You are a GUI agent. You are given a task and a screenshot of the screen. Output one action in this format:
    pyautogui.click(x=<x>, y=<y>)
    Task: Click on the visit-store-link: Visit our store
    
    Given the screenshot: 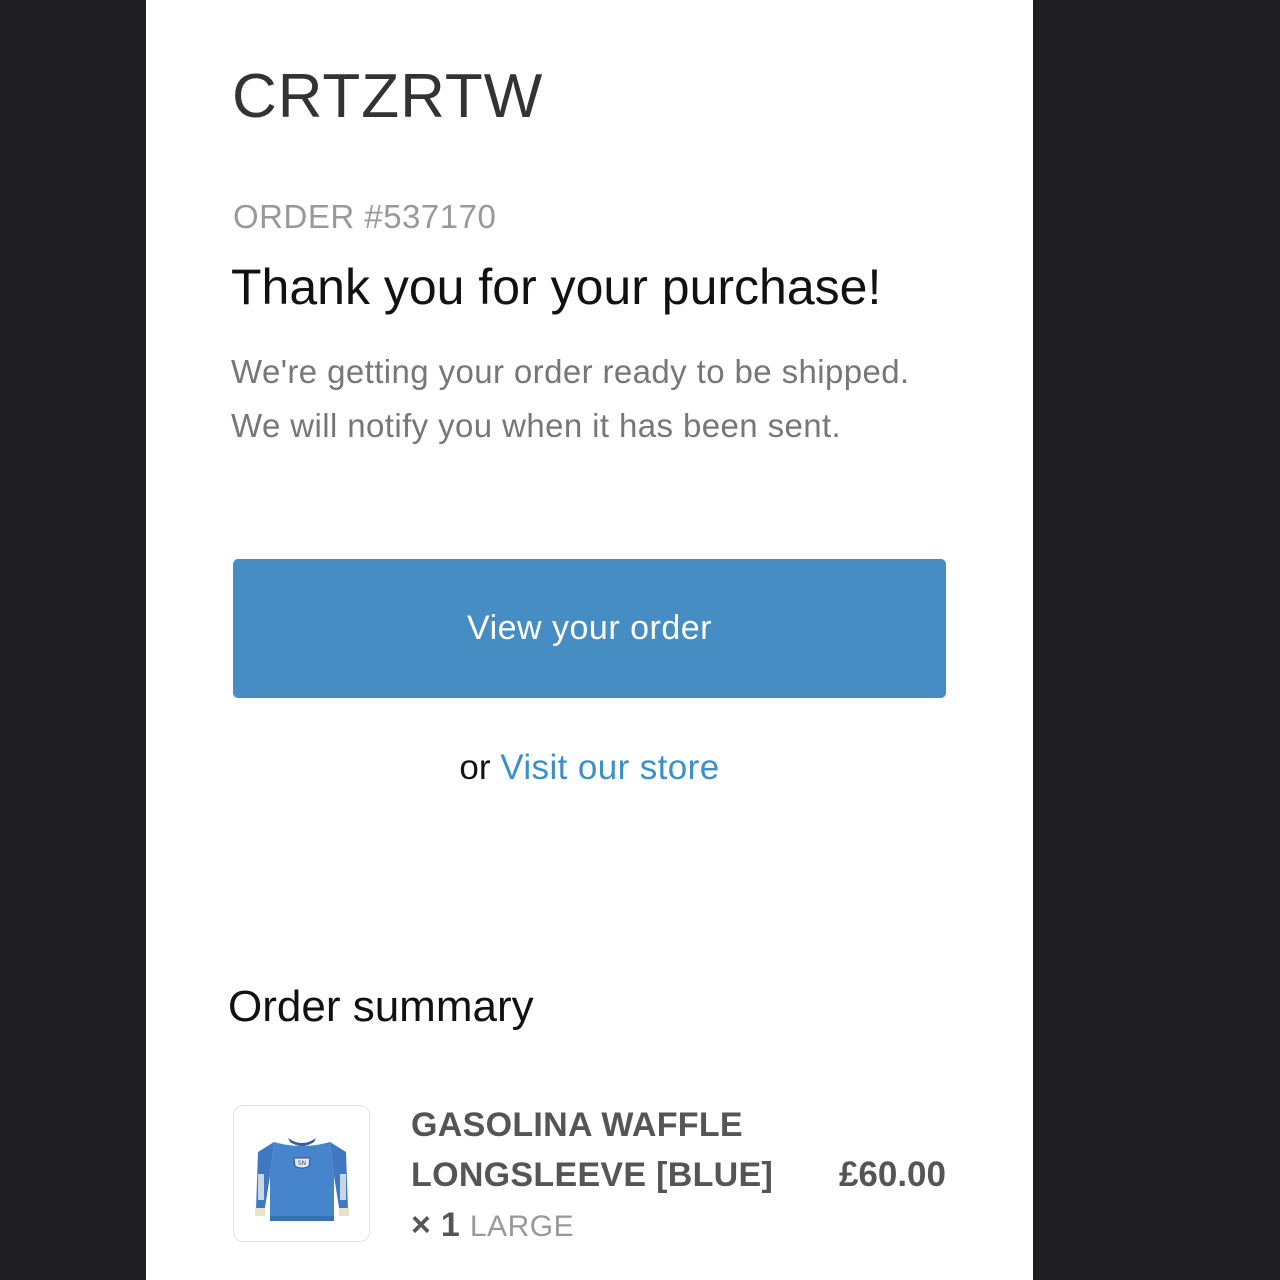 What is the action you would take?
    pyautogui.click(x=609, y=767)
    